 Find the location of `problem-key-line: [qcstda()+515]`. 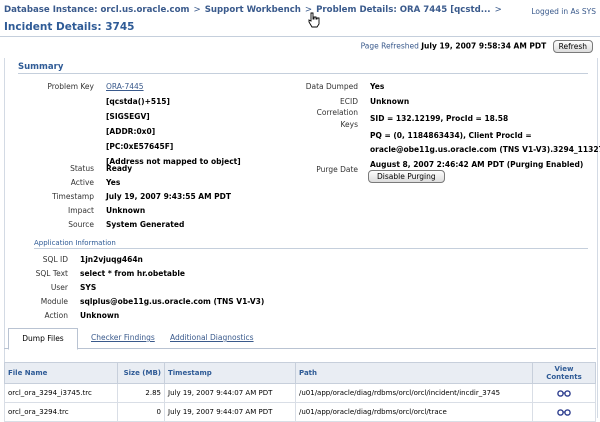

problem-key-line: [qcstda()+515] is located at coordinates (138, 101).